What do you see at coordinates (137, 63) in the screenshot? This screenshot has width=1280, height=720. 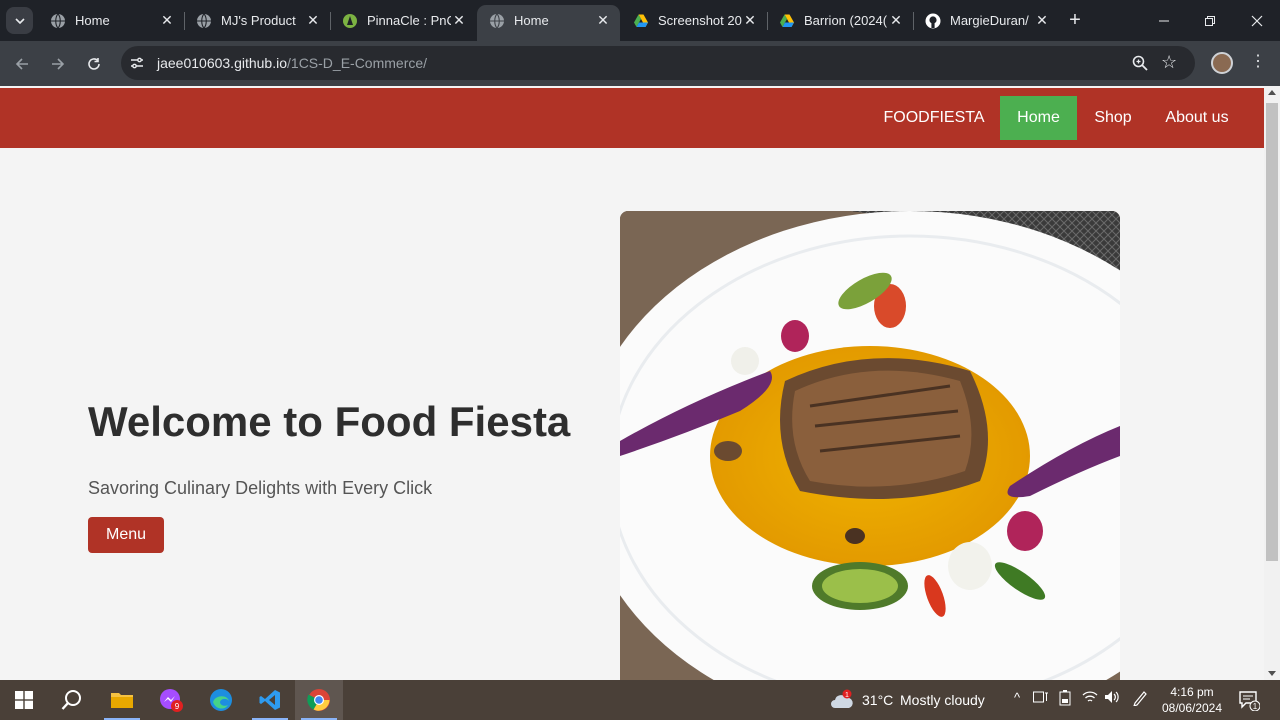 I see `site-settings-icon` at bounding box center [137, 63].